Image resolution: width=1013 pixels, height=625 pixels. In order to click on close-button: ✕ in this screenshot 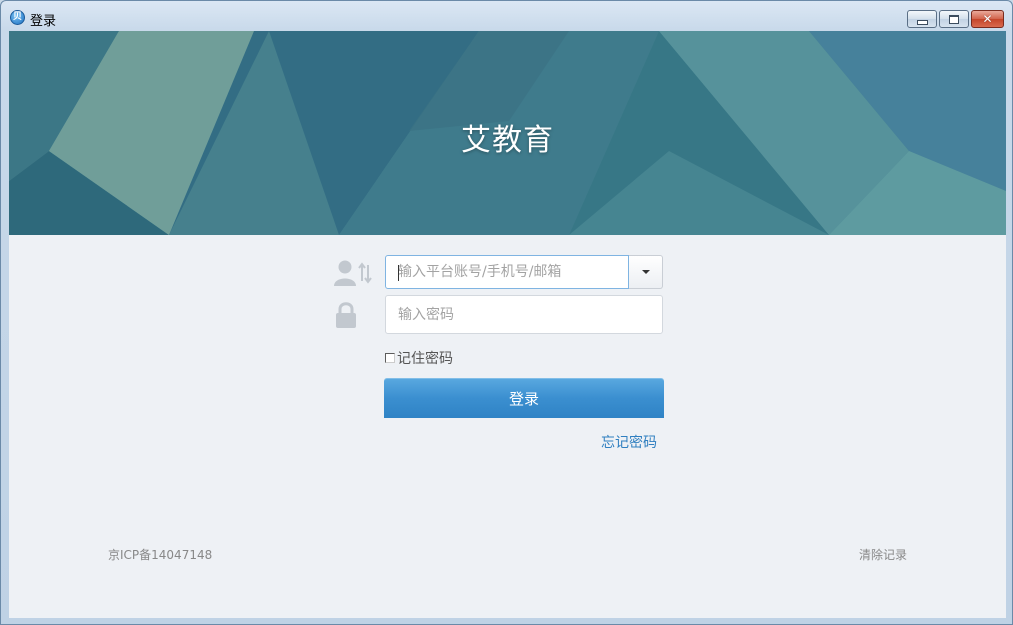, I will do `click(987, 19)`.